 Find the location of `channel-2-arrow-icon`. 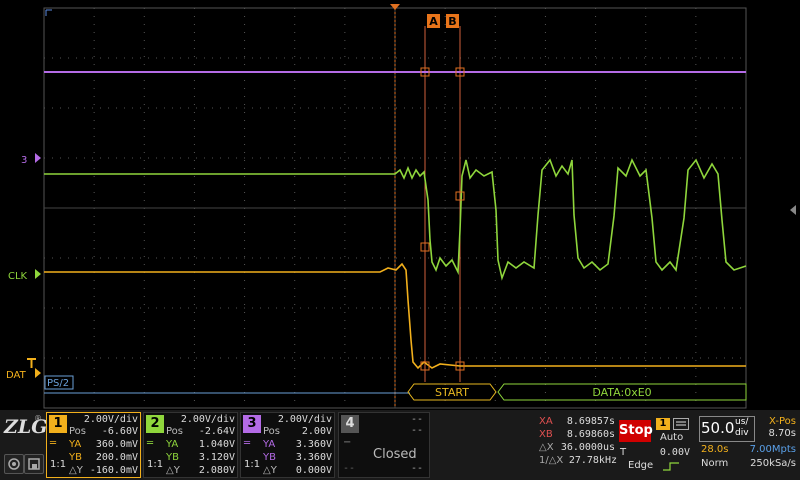

channel-2-arrow-icon is located at coordinates (38, 274).